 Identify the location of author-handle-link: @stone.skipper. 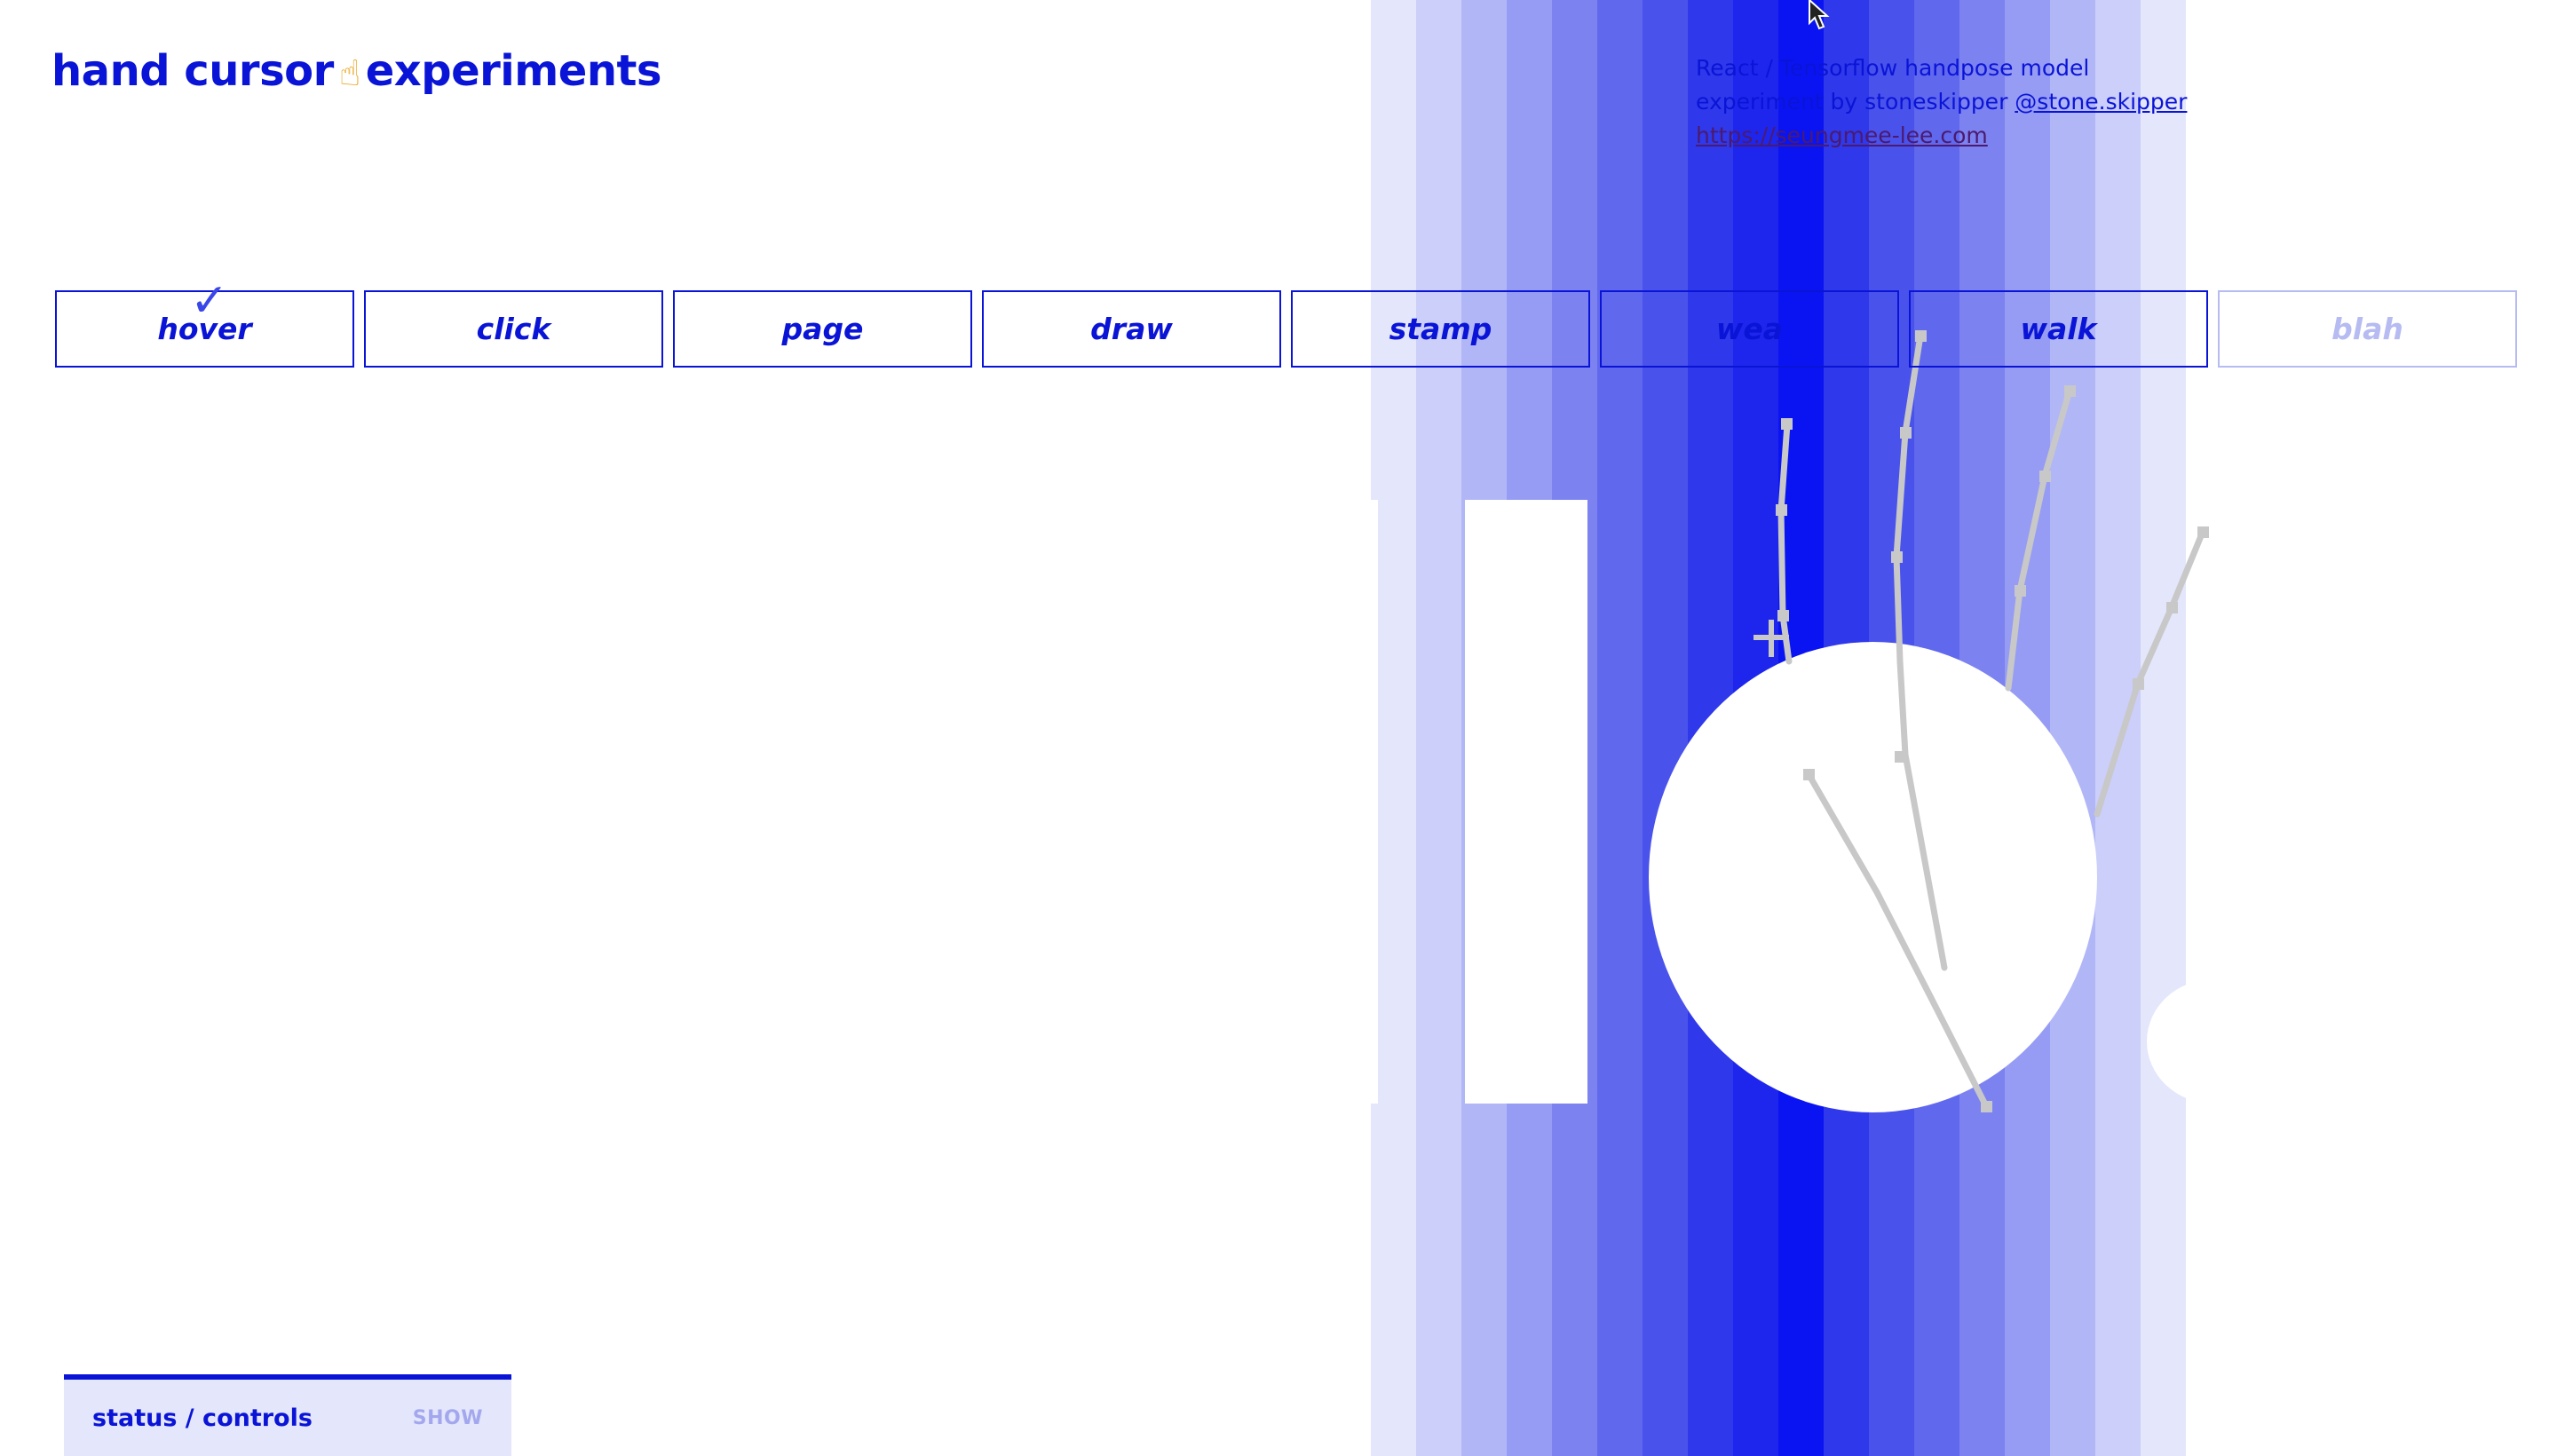
(2101, 102).